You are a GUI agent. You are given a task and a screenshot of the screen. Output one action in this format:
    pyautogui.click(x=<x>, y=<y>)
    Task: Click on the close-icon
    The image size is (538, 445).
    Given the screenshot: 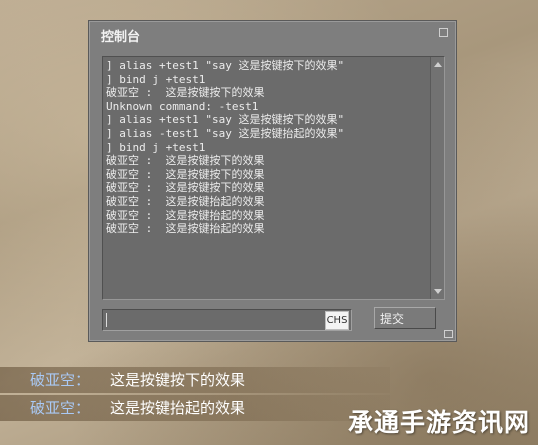 What is the action you would take?
    pyautogui.click(x=443, y=32)
    